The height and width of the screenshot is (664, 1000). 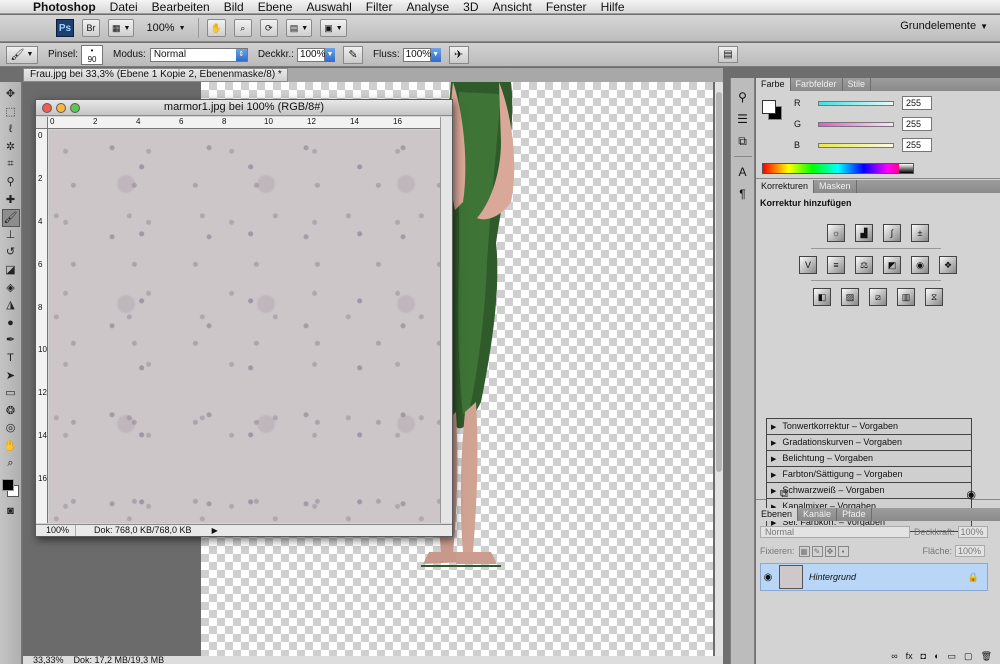 What do you see at coordinates (952, 657) in the screenshot?
I see `new-group-icon: ▭` at bounding box center [952, 657].